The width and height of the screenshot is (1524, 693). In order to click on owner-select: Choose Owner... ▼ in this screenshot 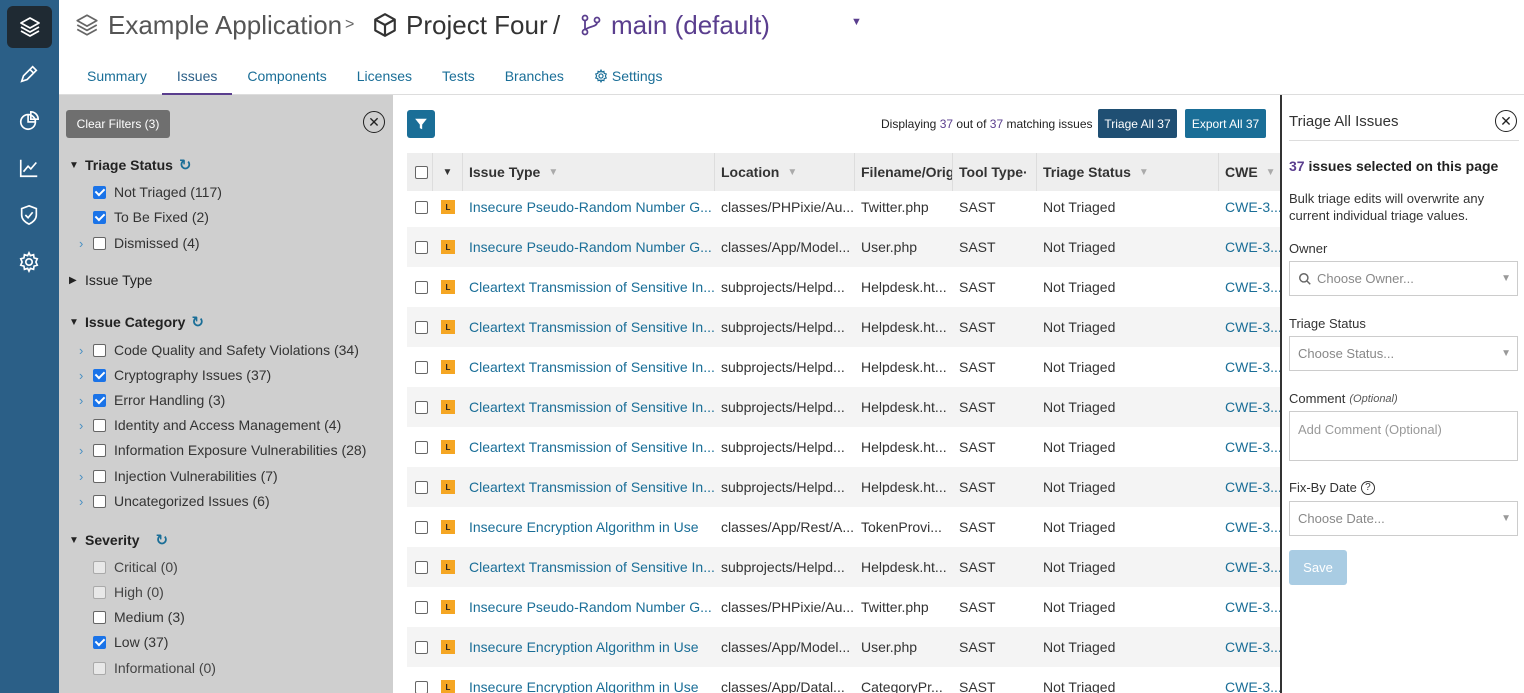, I will do `click(1403, 278)`.